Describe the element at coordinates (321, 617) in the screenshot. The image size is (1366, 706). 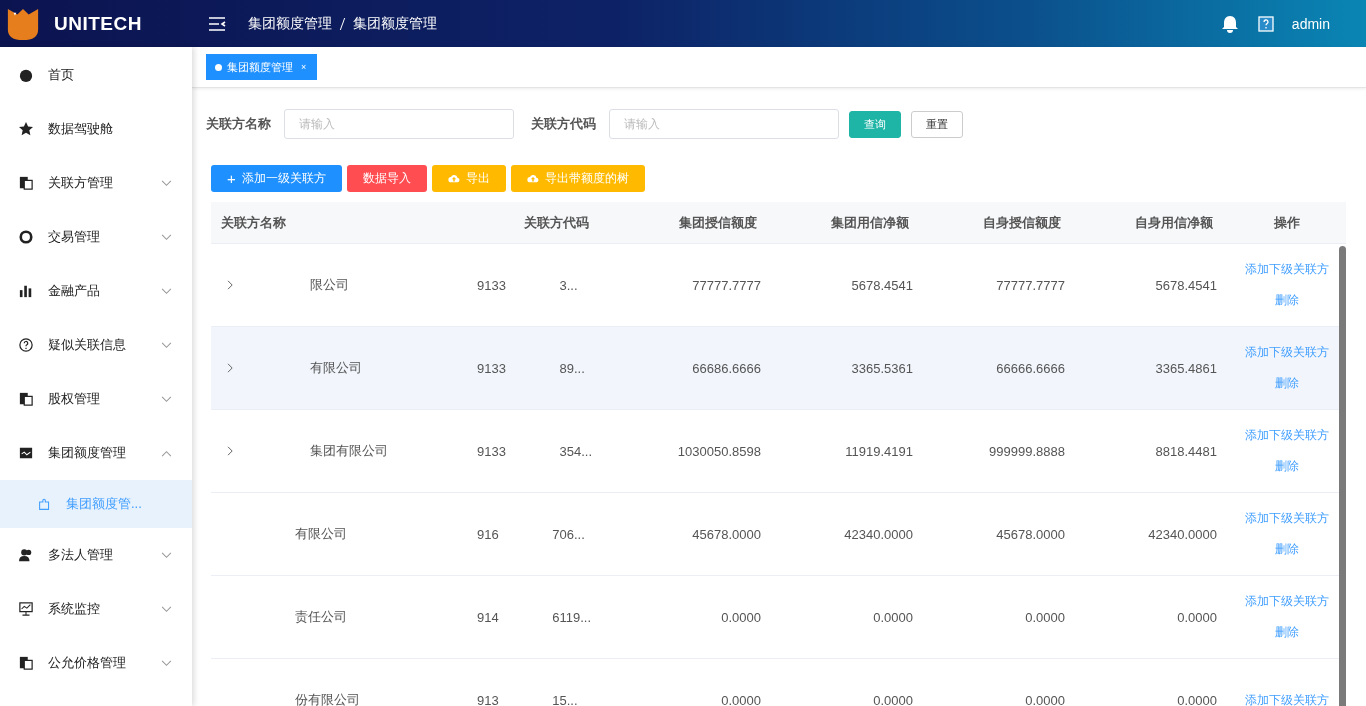
I see `table-cell: 责任公司` at that location.